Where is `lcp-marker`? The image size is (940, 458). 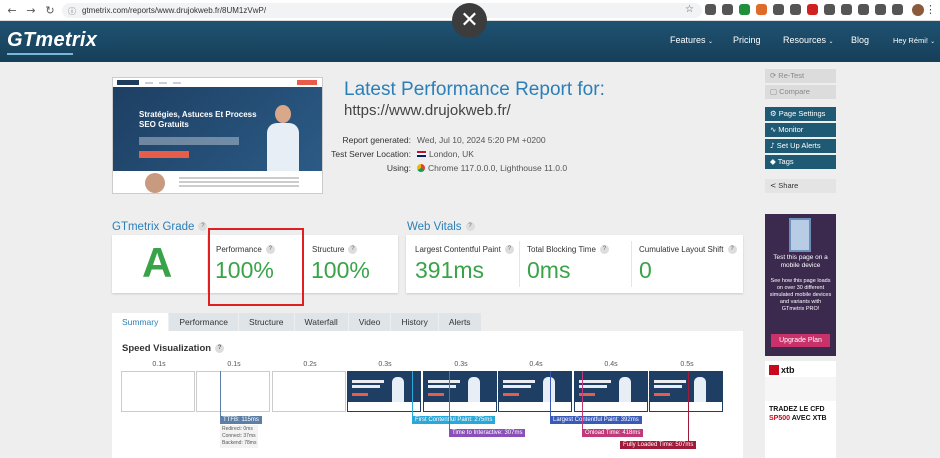
lcp-marker is located at coordinates (550, 393).